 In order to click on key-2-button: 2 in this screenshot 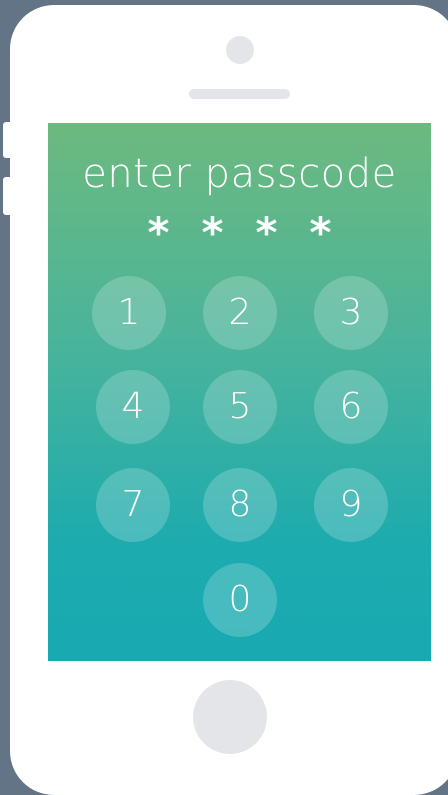, I will do `click(240, 313)`.